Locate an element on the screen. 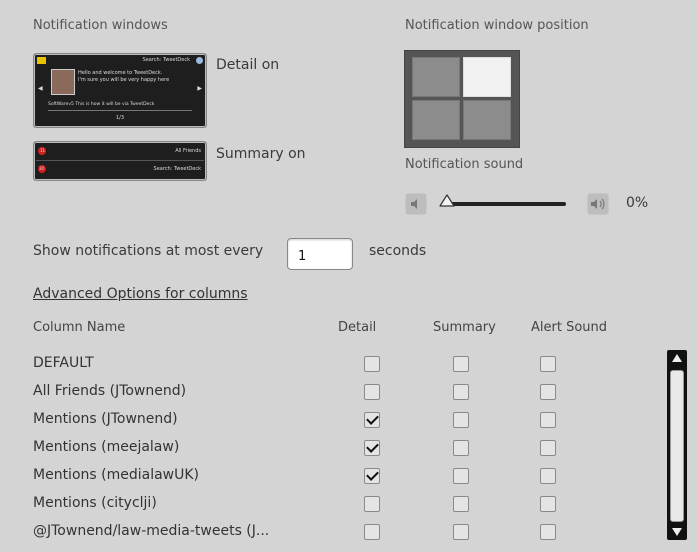 This screenshot has height=552, width=697. volume-slider-track is located at coordinates (504, 204).